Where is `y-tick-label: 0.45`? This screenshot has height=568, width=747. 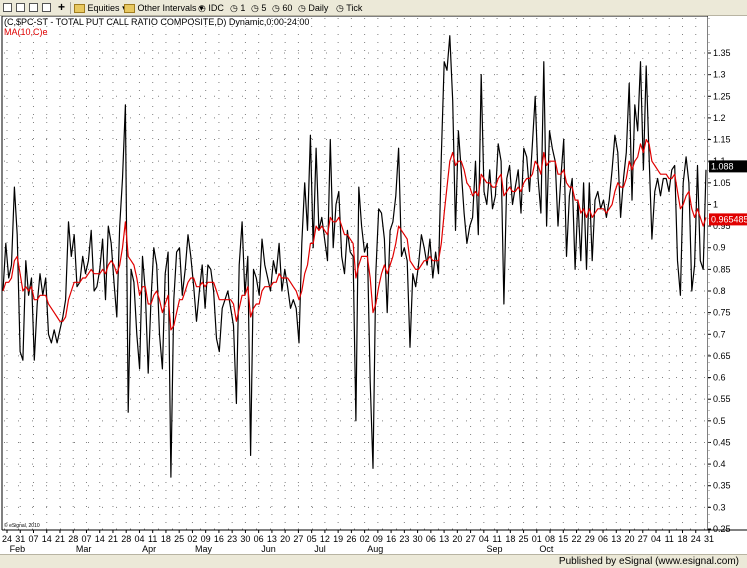 y-tick-label: 0.45 is located at coordinates (722, 442).